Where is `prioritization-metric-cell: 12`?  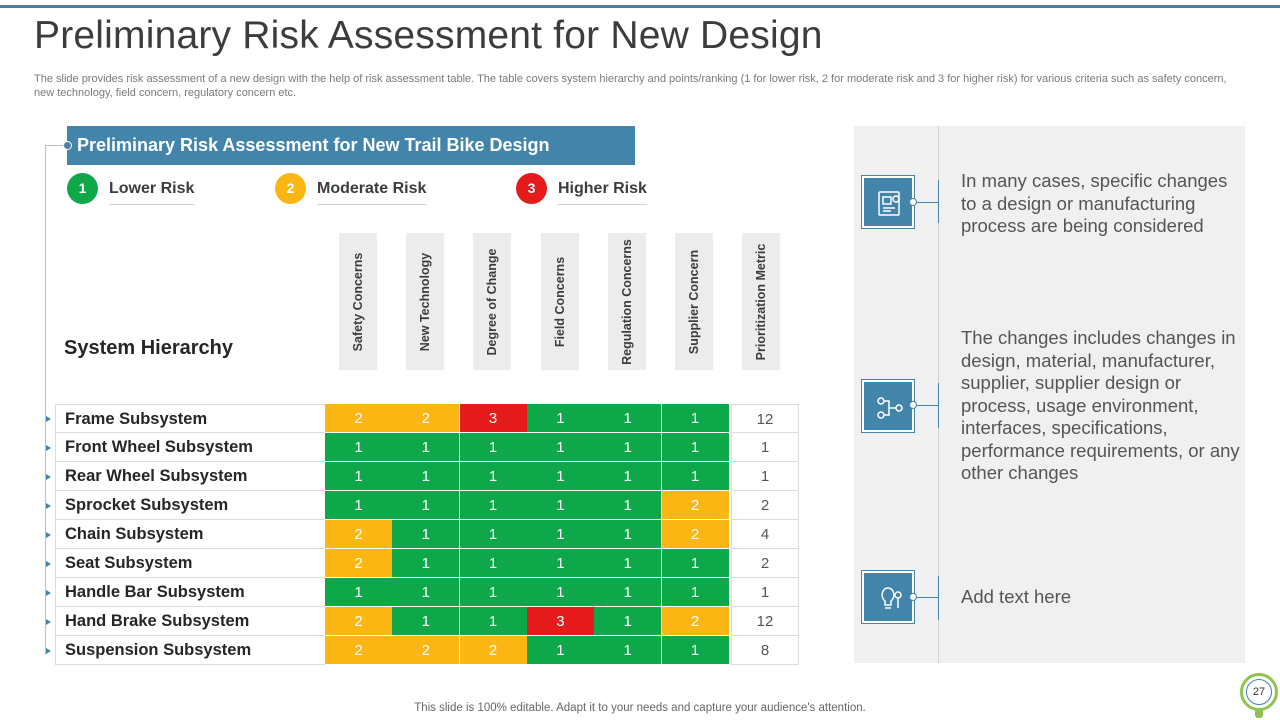
prioritization-metric-cell: 12 is located at coordinates (765, 418).